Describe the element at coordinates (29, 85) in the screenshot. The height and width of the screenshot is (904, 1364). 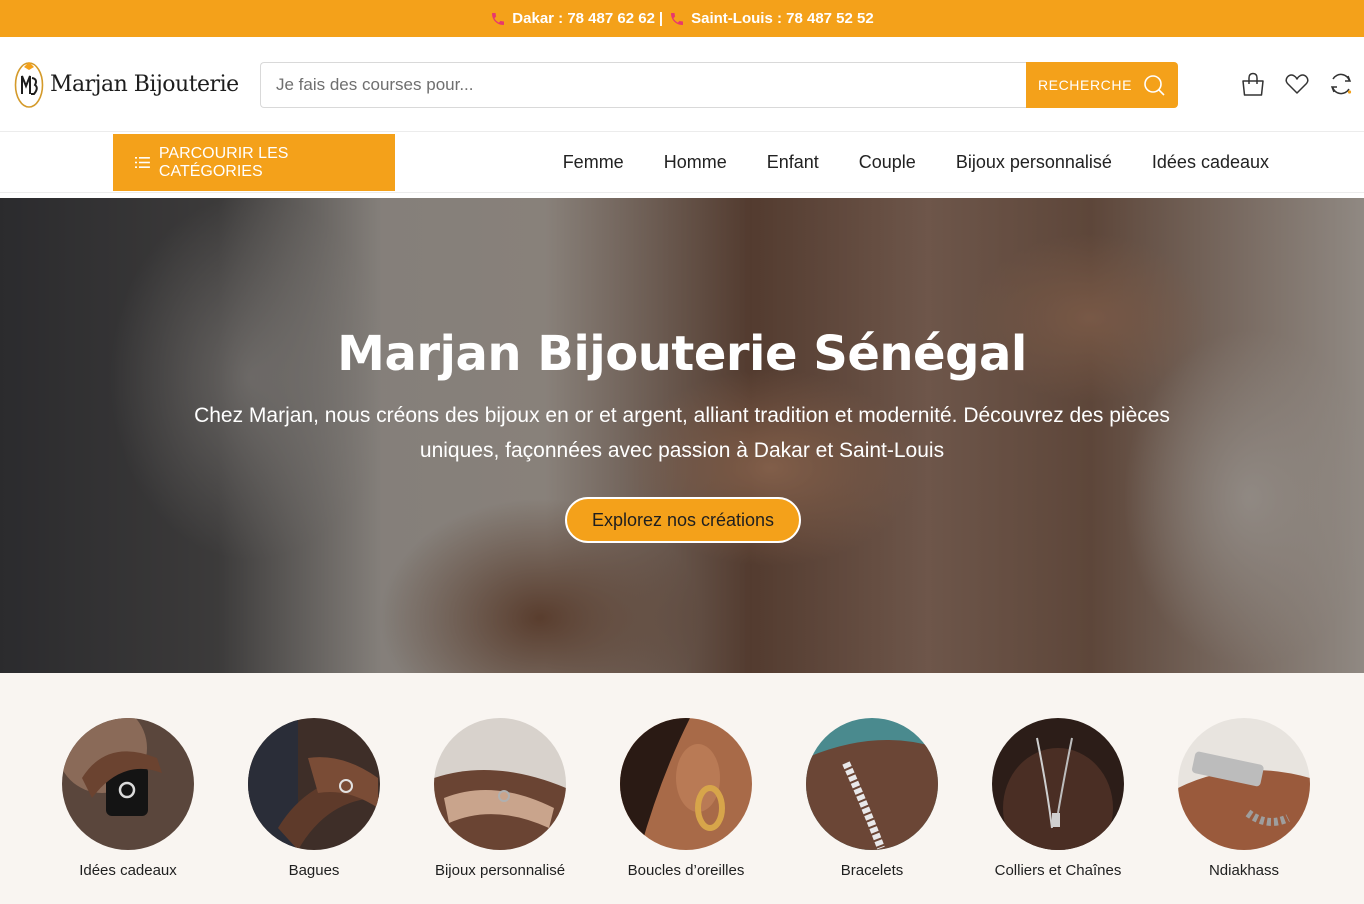
I see `logo-mark-icon` at that location.